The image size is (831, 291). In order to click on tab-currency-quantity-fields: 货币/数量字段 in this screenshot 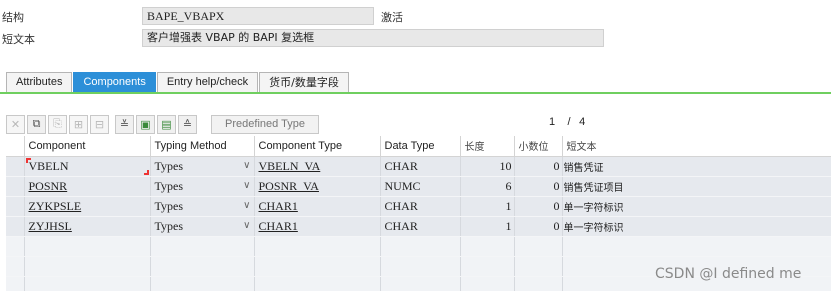, I will do `click(304, 82)`.